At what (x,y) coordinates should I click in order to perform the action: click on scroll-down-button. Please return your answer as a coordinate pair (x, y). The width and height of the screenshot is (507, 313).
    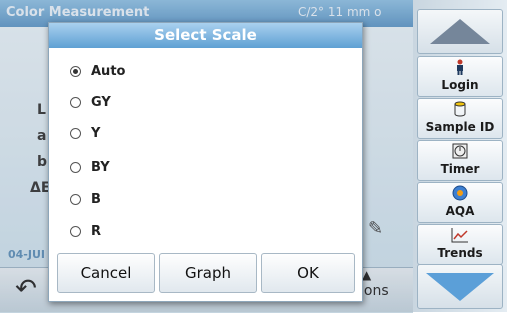
    Looking at the image, I should click on (460, 286).